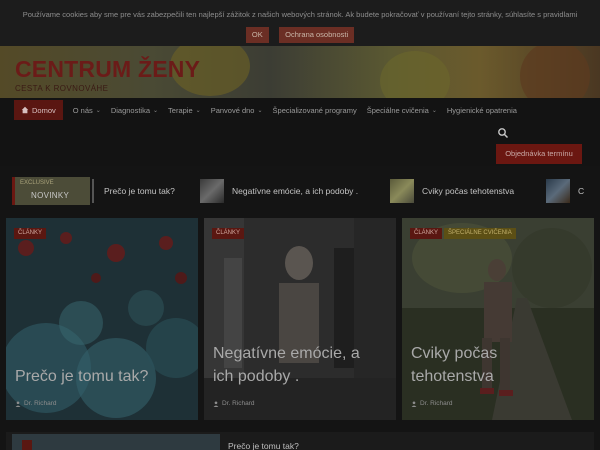 The image size is (600, 450). What do you see at coordinates (257, 35) in the screenshot?
I see `cookie-ok-button: OK` at bounding box center [257, 35].